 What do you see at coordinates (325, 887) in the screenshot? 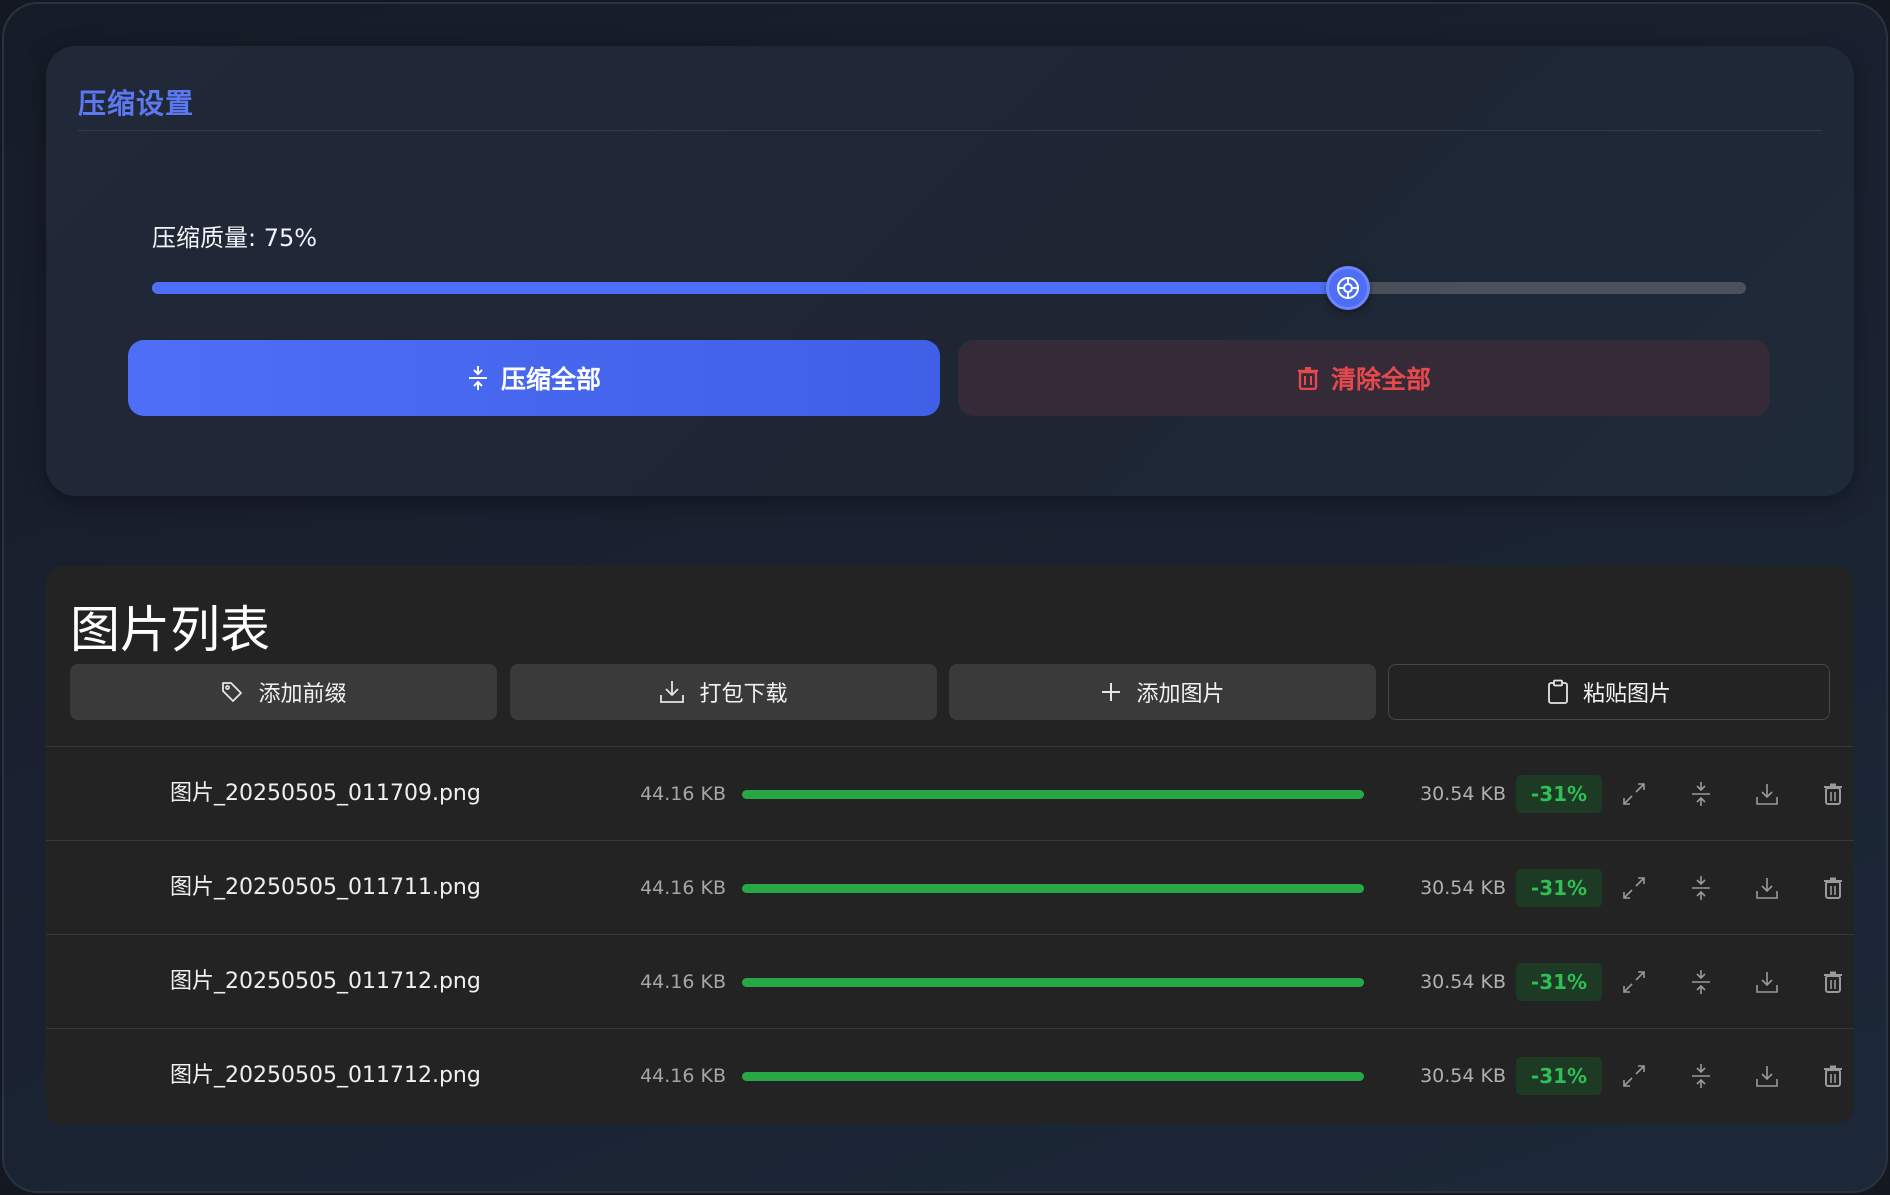
I see `file-name: 图片_20250505_011711.png` at bounding box center [325, 887].